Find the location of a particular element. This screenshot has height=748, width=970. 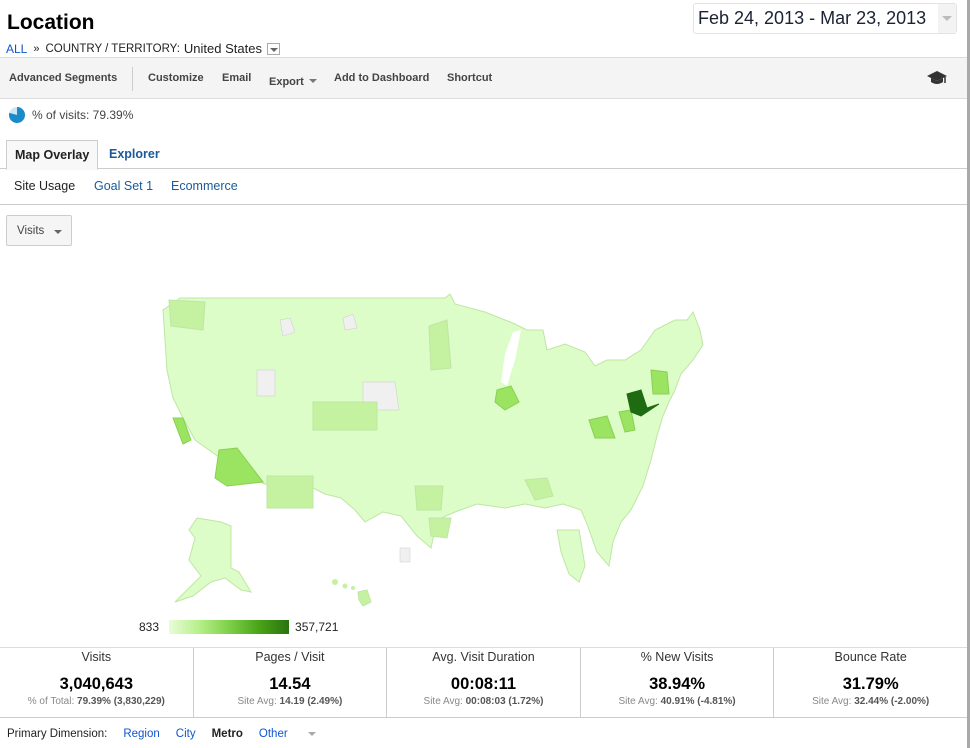

metric-label: Pages / Visit is located at coordinates (290, 657).